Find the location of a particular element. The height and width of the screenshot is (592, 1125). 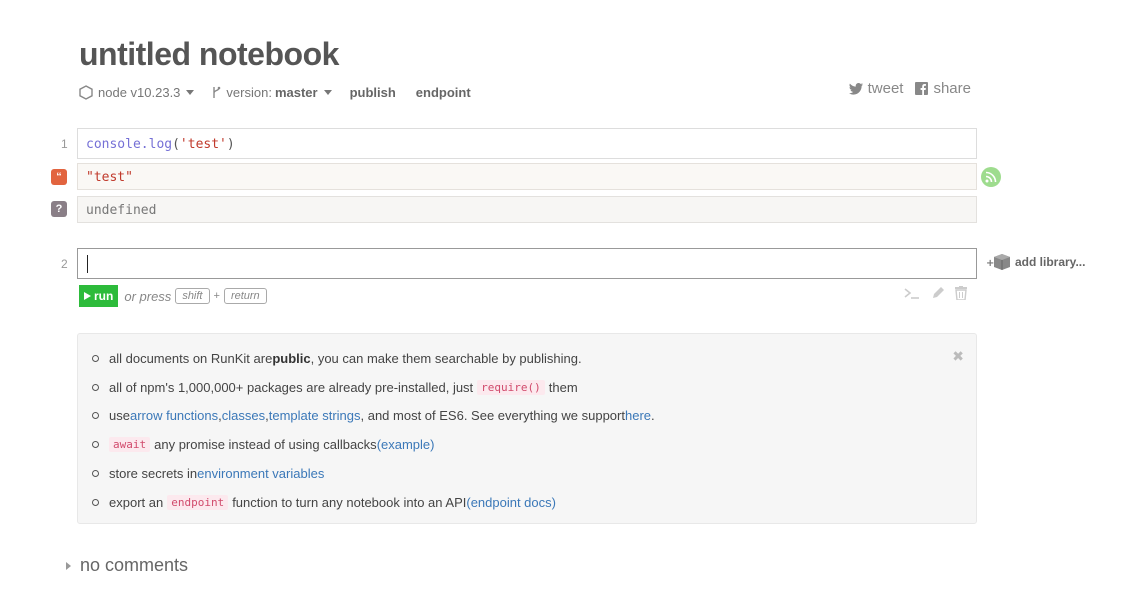

rss-icon is located at coordinates (991, 177).